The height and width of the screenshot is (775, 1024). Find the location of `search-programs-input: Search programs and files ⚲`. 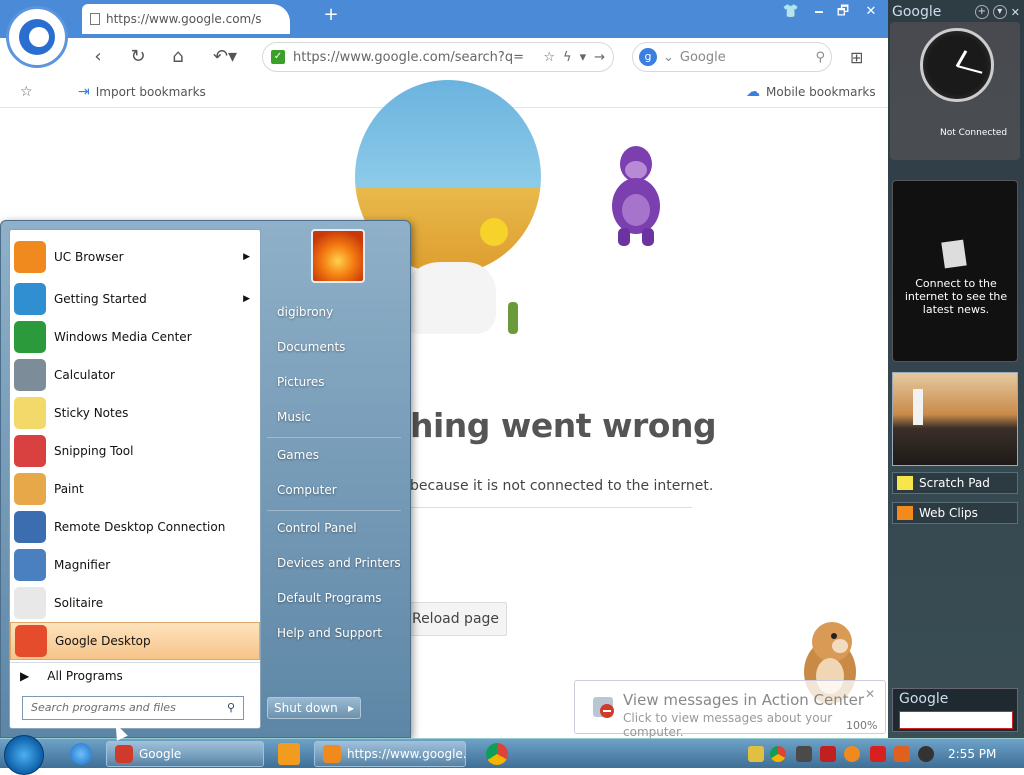

search-programs-input: Search programs and files ⚲ is located at coordinates (133, 708).